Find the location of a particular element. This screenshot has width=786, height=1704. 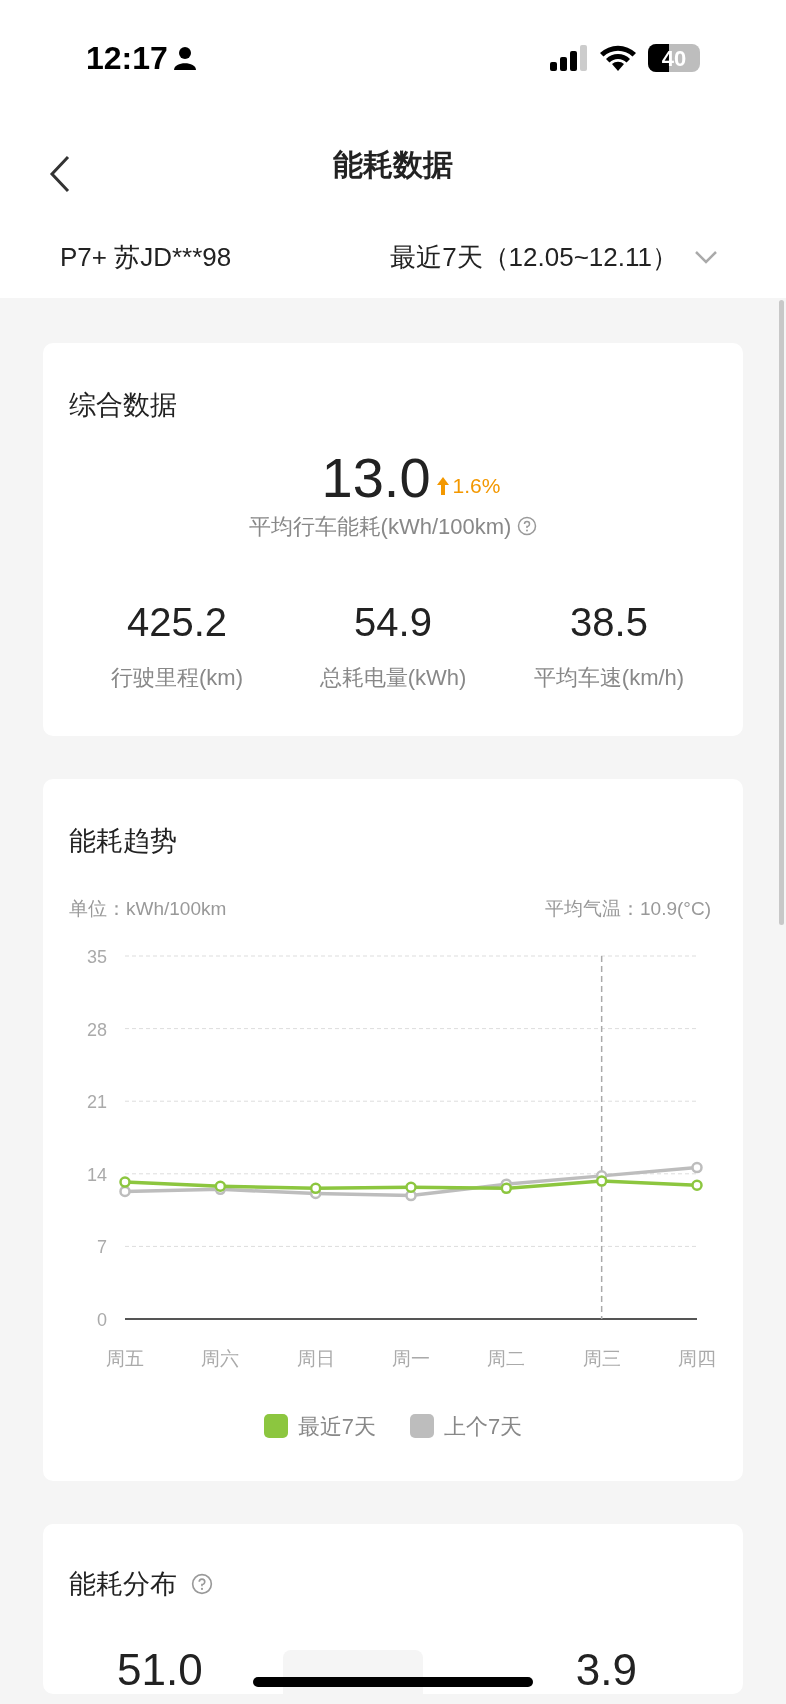

y-axis-label: 35 is located at coordinates (96, 956).